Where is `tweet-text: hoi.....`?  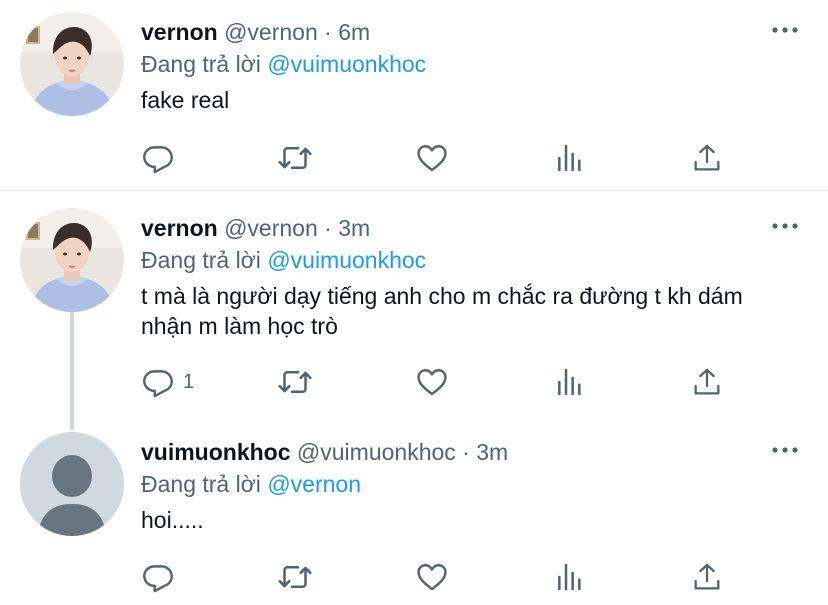 tweet-text: hoi..... is located at coordinates (172, 520).